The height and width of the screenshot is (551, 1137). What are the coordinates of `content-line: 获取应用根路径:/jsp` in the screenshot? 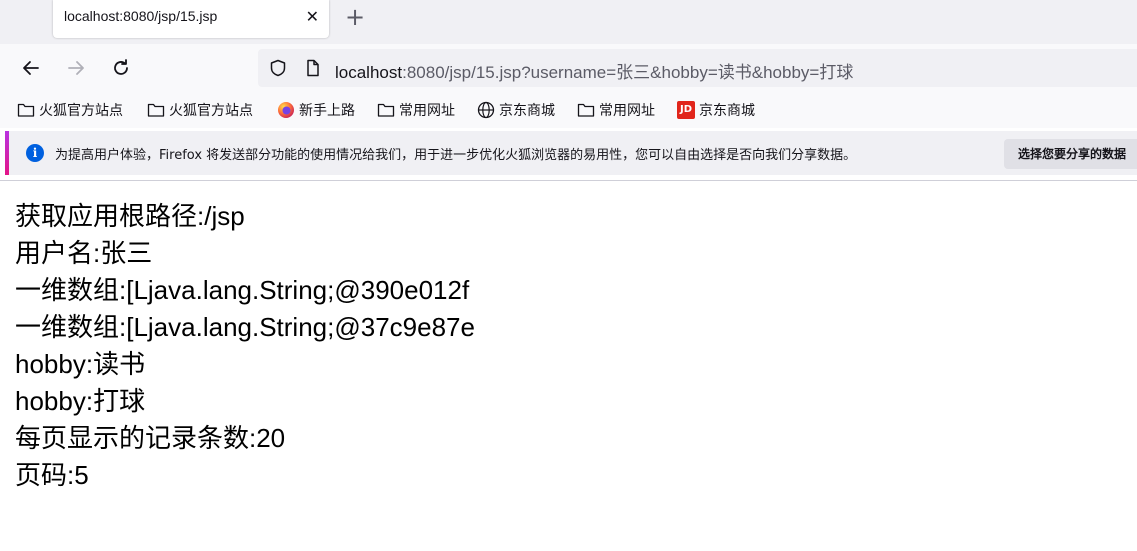 It's located at (130, 216).